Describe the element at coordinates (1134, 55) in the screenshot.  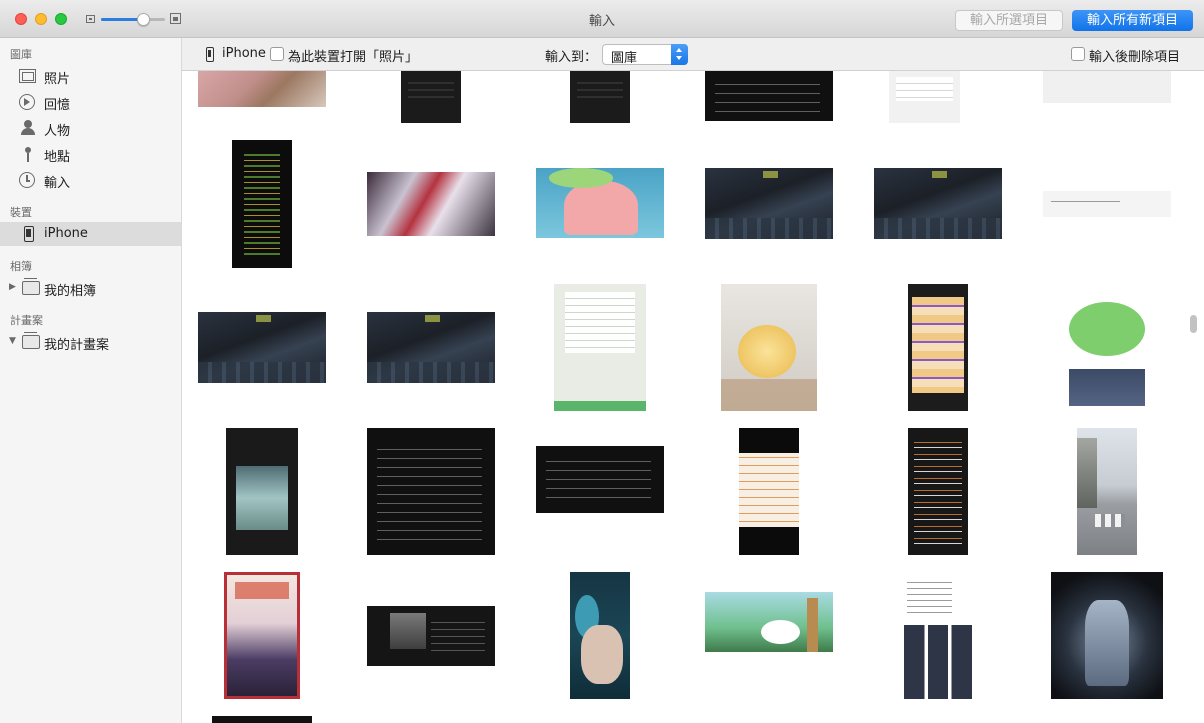
I see `delete-after-import-label: 輸入後刪除項目` at that location.